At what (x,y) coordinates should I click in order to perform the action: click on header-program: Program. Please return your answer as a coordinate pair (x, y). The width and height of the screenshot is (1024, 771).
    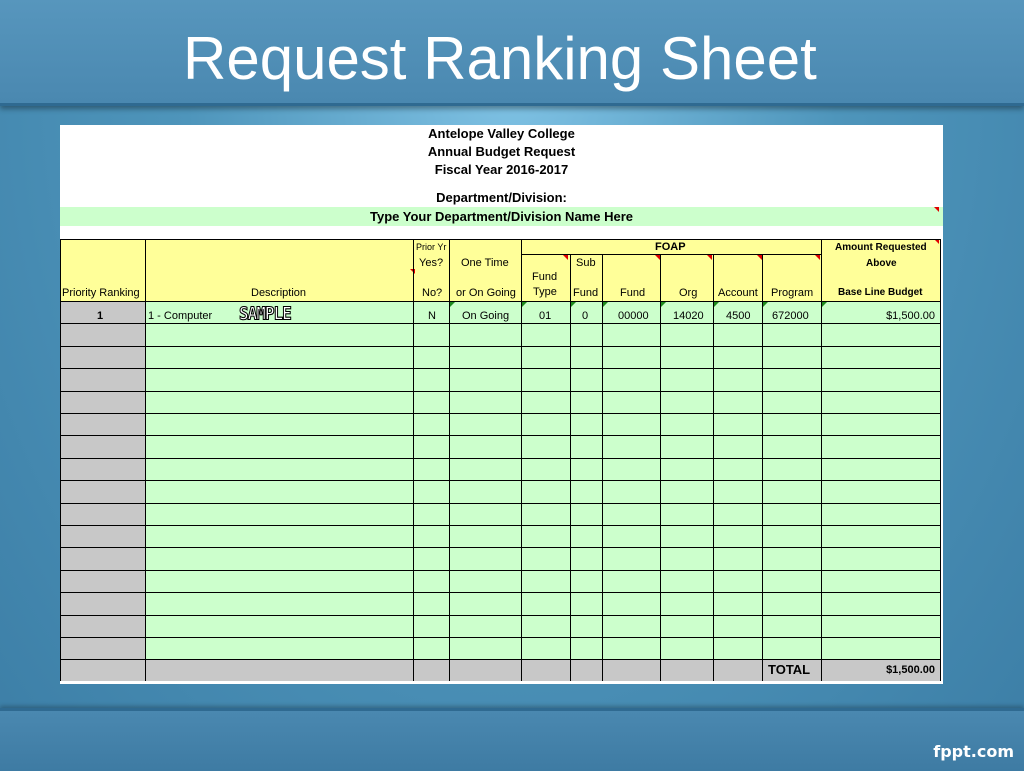
    Looking at the image, I should click on (792, 293).